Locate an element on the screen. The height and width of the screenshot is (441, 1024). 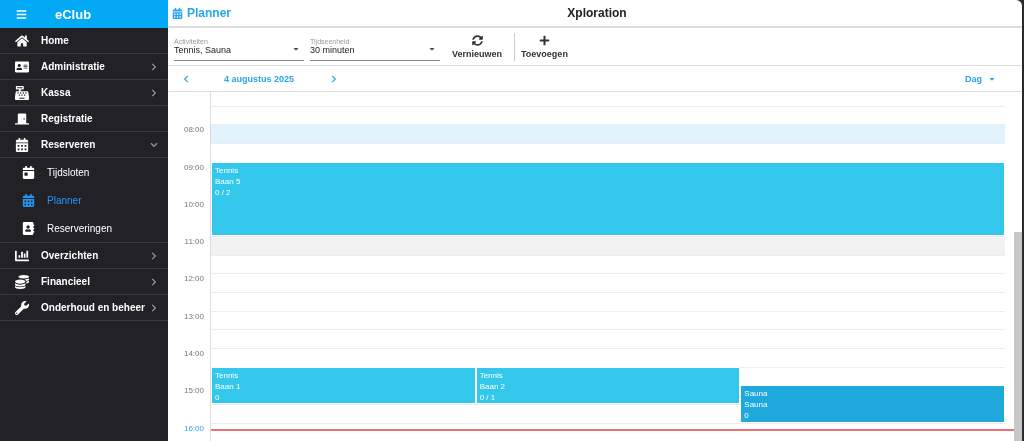
bar-chart-icon is located at coordinates (22, 255).